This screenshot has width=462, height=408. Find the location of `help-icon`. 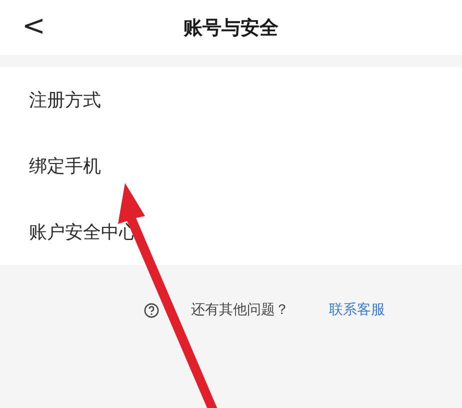

help-icon is located at coordinates (151, 310).